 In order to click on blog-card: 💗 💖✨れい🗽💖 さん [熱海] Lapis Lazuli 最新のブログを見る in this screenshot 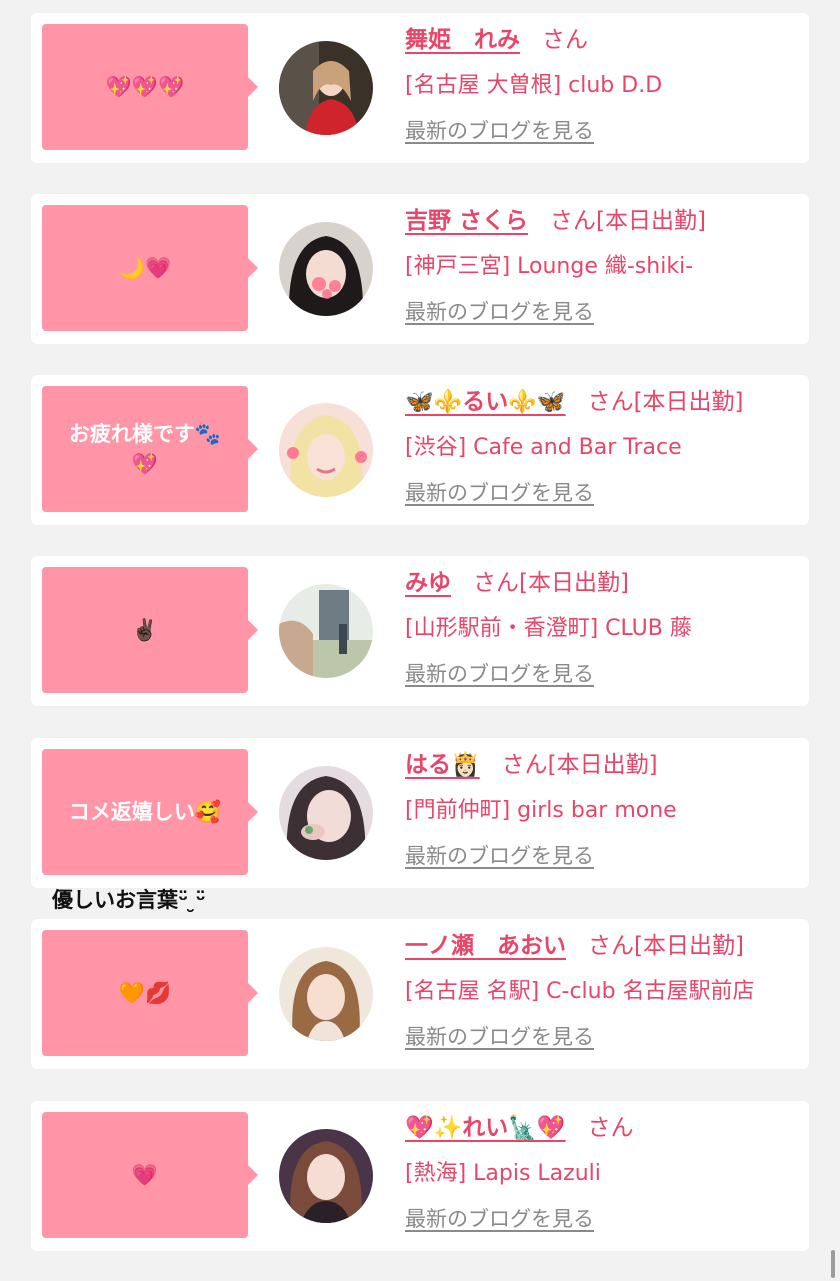, I will do `click(420, 1176)`.